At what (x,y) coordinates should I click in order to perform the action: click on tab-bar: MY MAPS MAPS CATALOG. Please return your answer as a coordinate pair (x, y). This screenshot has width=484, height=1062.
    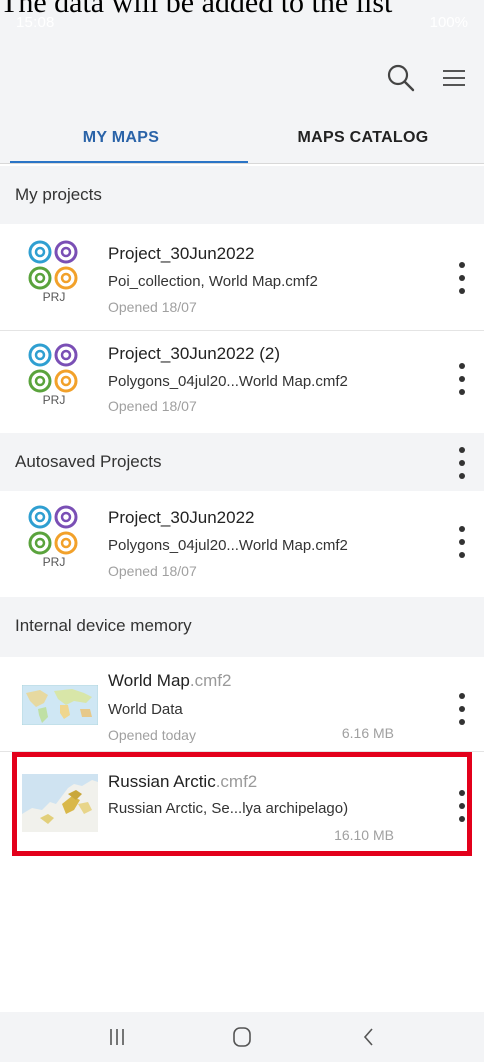
    Looking at the image, I should click on (242, 140).